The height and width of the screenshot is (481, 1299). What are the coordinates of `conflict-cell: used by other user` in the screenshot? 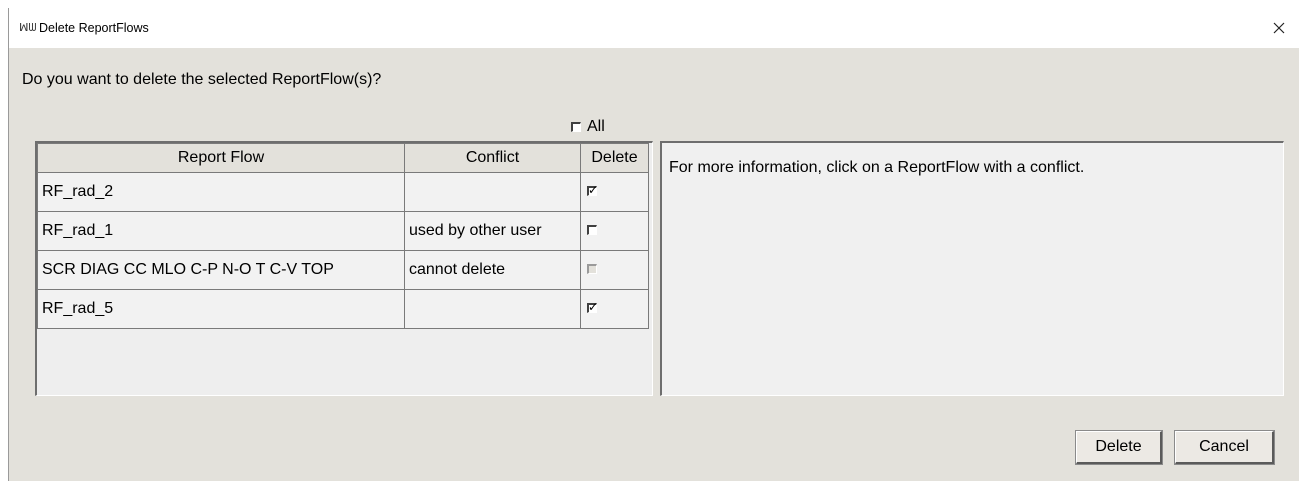 It's located at (492, 231).